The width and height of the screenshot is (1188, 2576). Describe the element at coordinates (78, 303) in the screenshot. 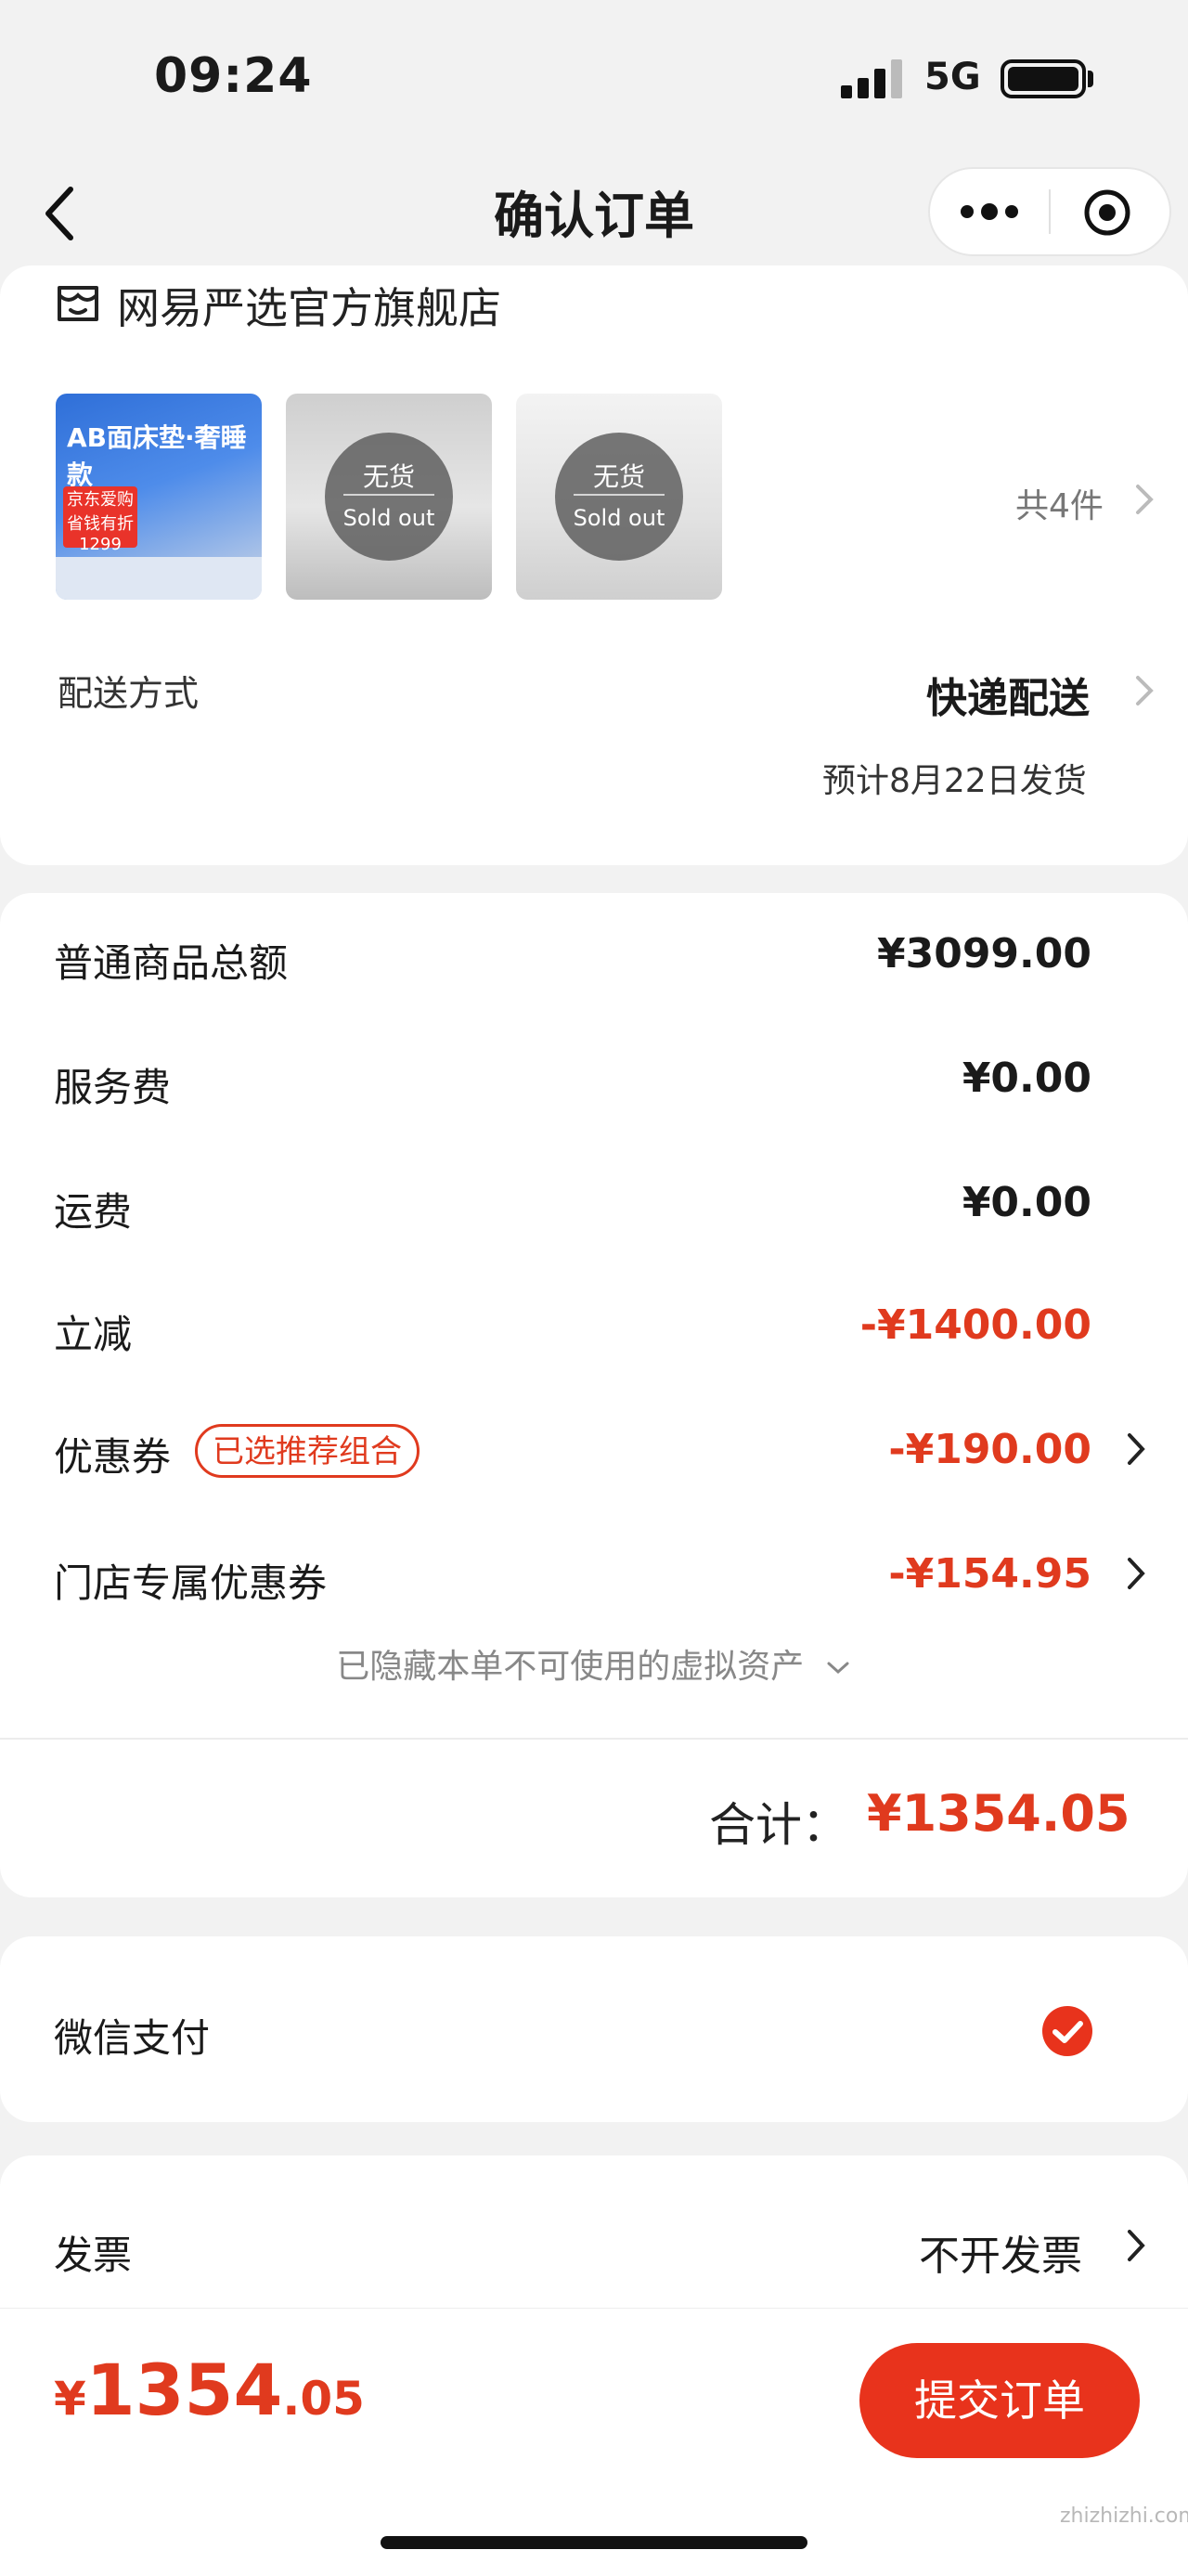

I see `store-icon` at that location.